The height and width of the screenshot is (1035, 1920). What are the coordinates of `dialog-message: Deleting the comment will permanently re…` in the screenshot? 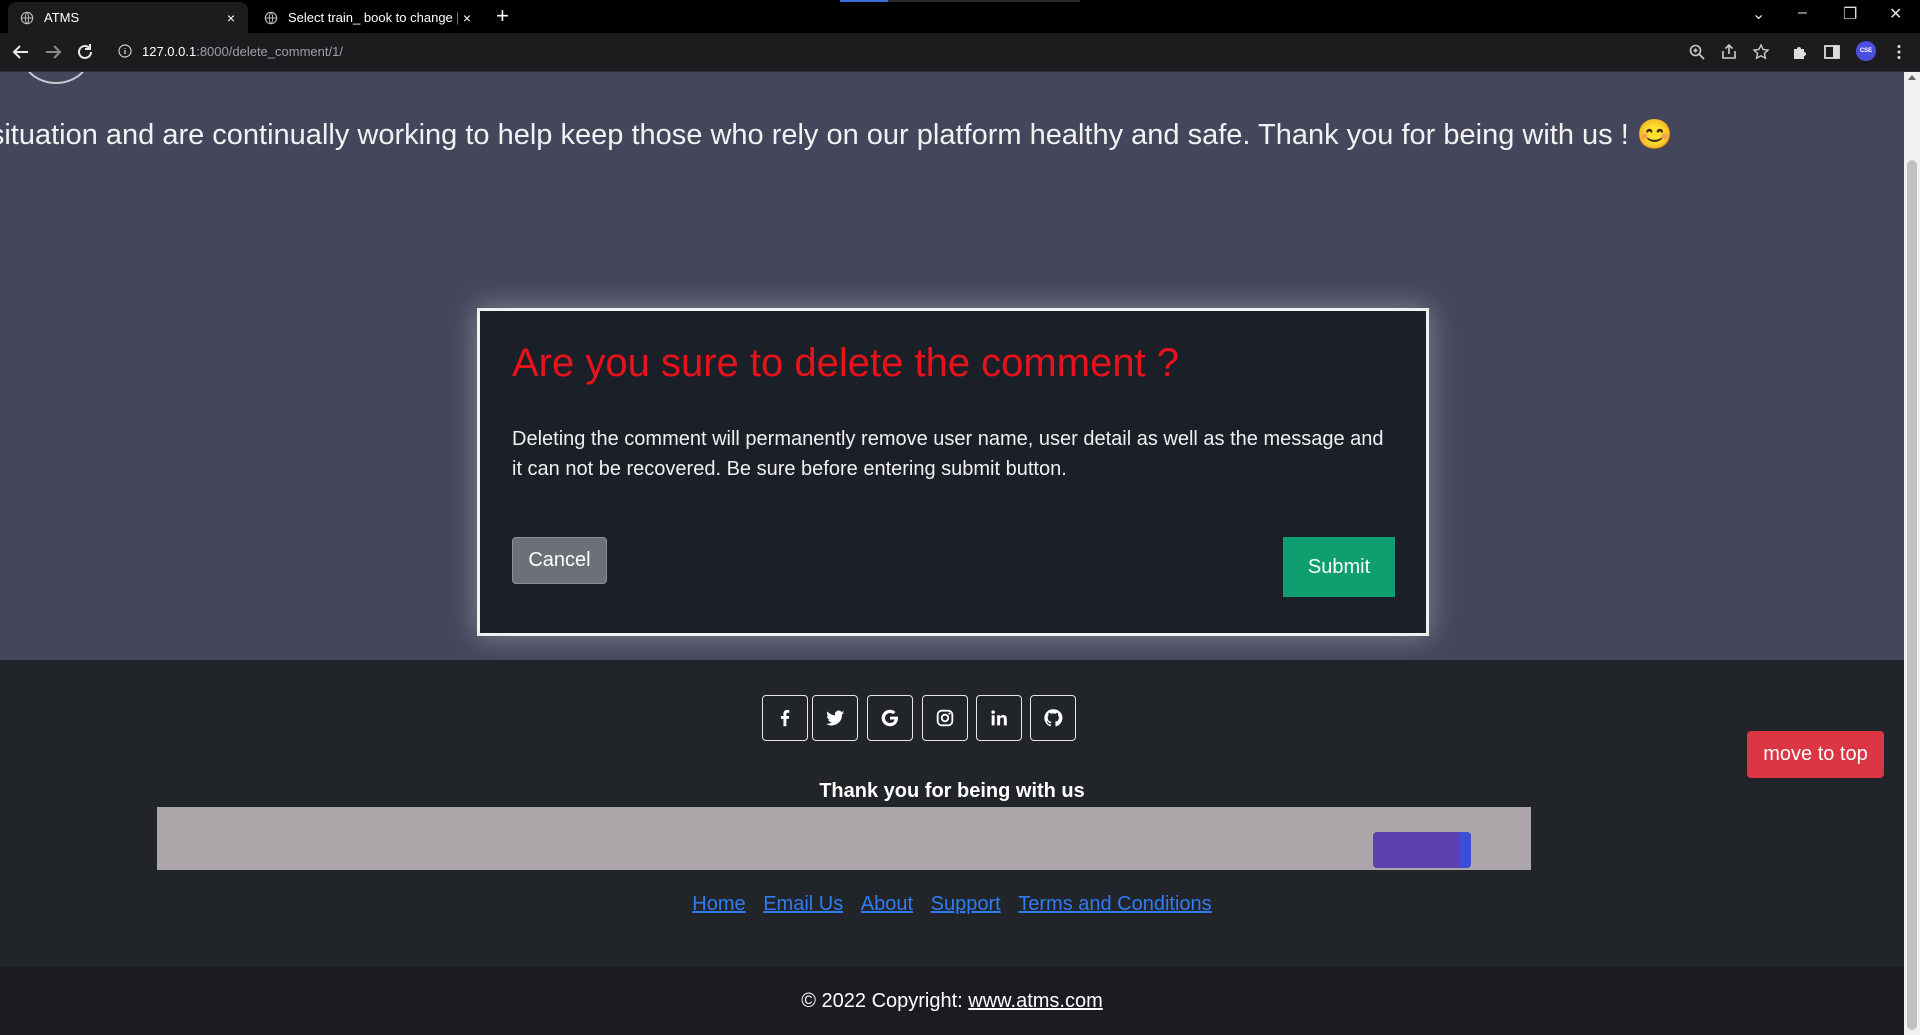 It's located at (948, 454).